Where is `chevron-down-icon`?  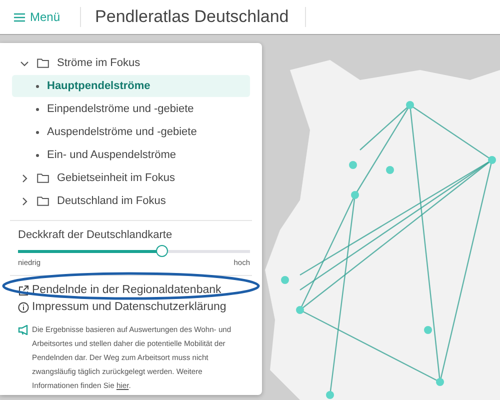 chevron-down-icon is located at coordinates (24, 63).